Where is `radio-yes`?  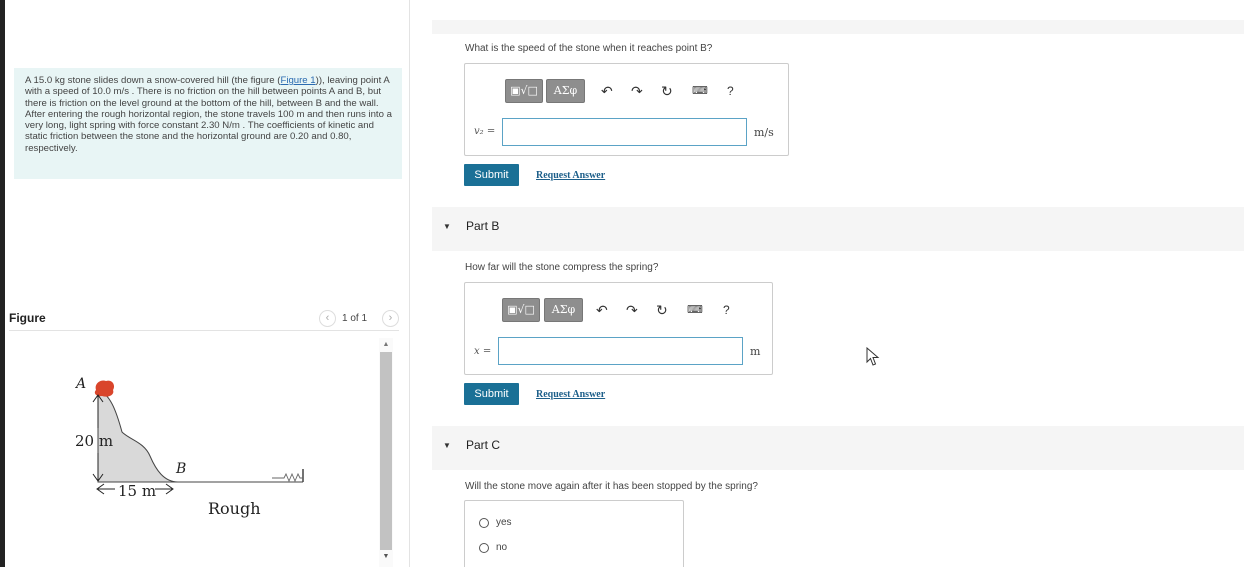 radio-yes is located at coordinates (484, 523).